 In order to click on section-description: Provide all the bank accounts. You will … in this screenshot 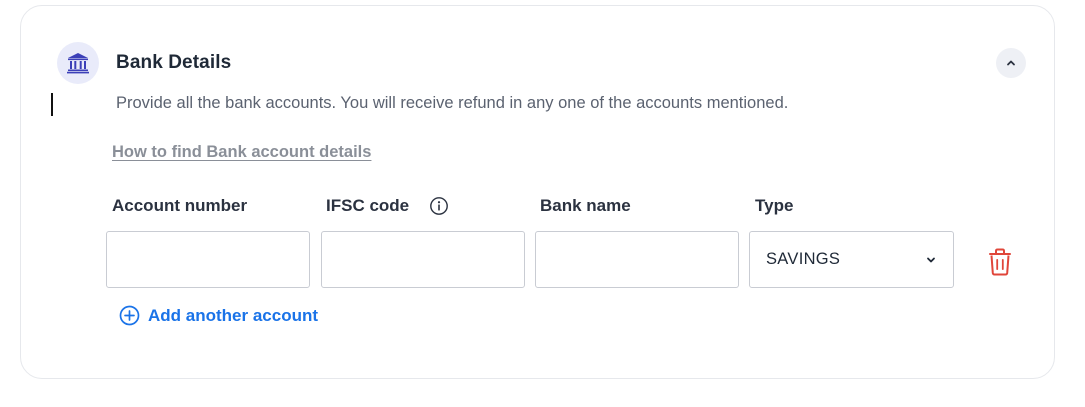, I will do `click(452, 103)`.